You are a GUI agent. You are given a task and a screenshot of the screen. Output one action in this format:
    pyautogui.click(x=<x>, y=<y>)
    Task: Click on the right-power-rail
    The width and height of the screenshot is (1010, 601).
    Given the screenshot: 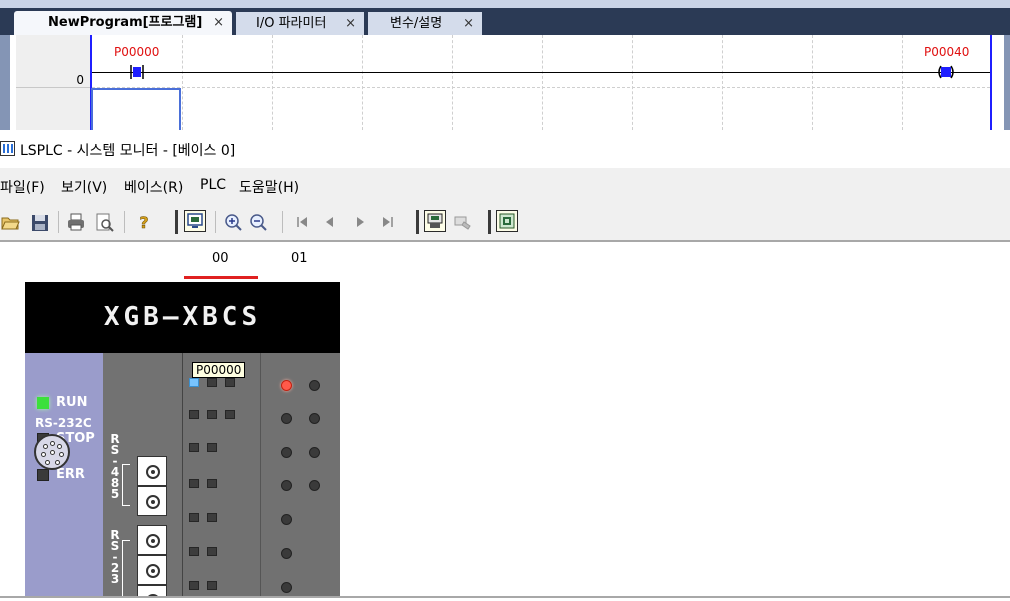 What is the action you would take?
    pyautogui.click(x=991, y=82)
    